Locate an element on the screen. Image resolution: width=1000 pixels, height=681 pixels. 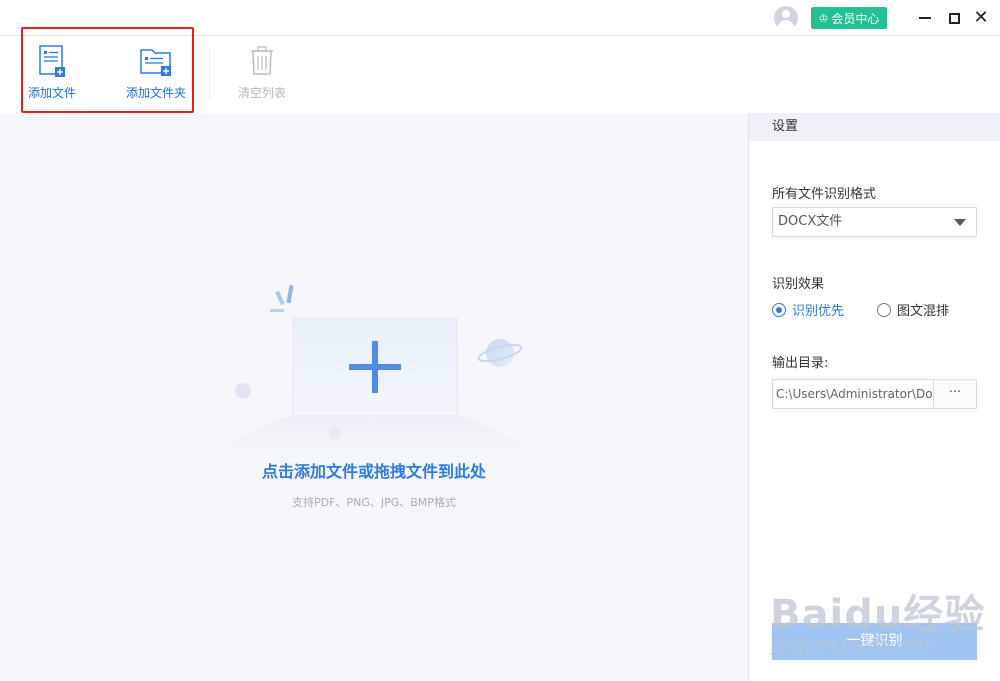
close-button: ✕ is located at coordinates (981, 18).